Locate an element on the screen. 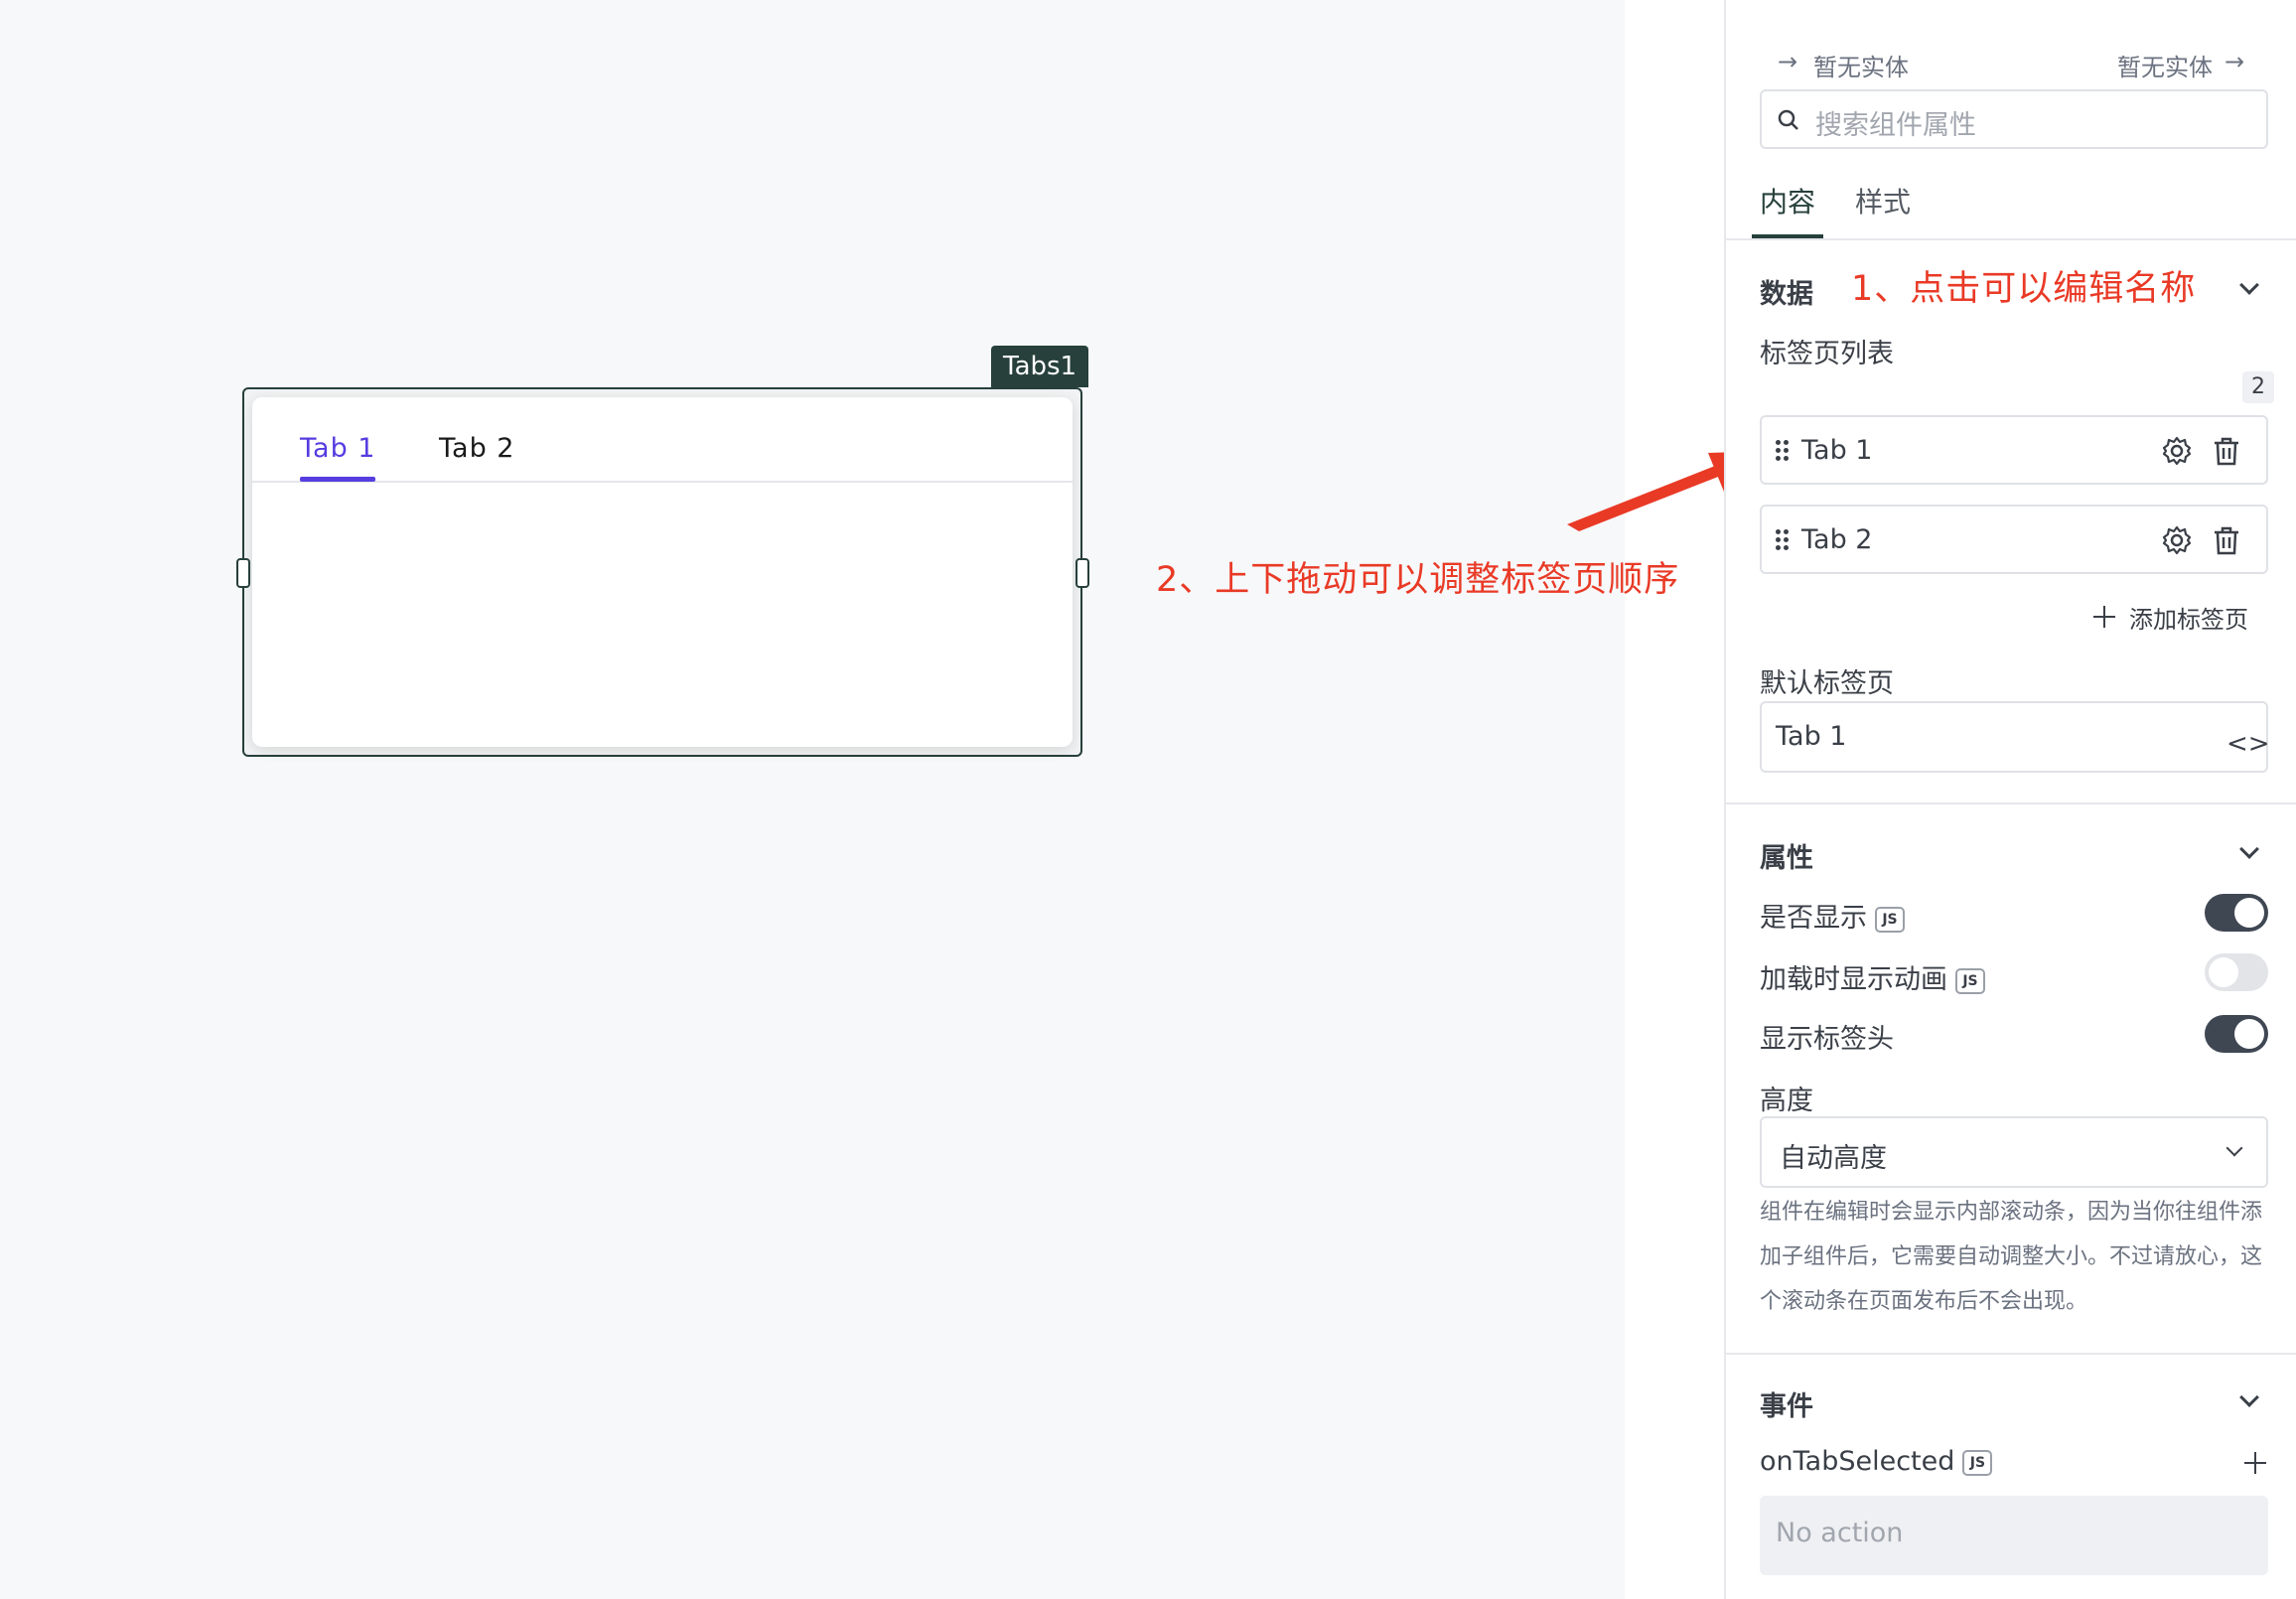 This screenshot has width=2296, height=1599. entity-left-text: 暂无实体 is located at coordinates (1861, 67).